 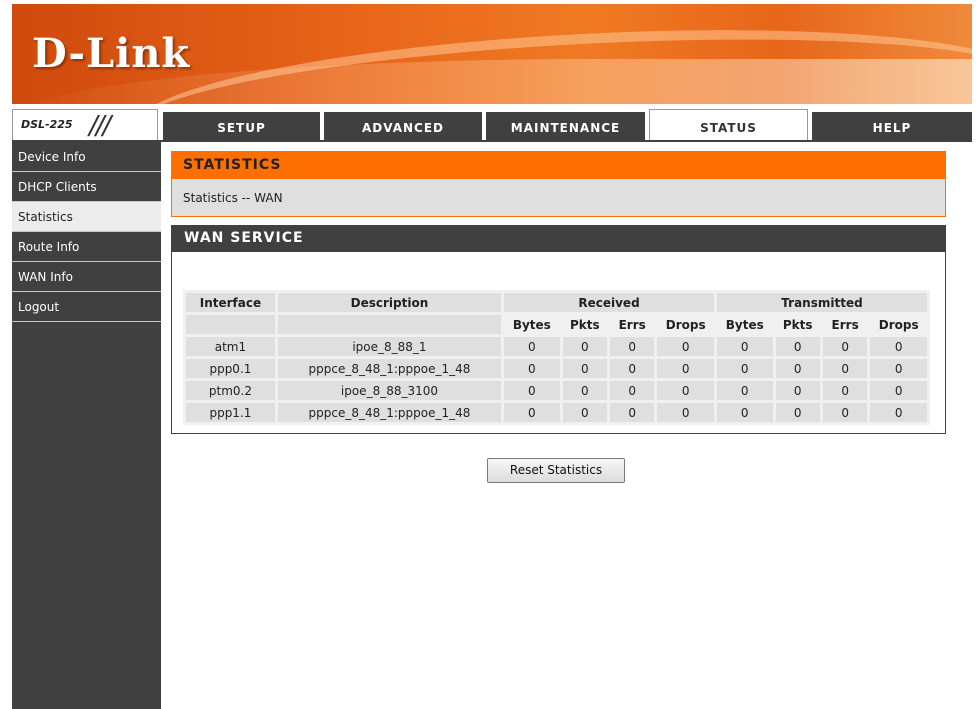 I want to click on cell-interface: ppp1.1, so click(x=230, y=412).